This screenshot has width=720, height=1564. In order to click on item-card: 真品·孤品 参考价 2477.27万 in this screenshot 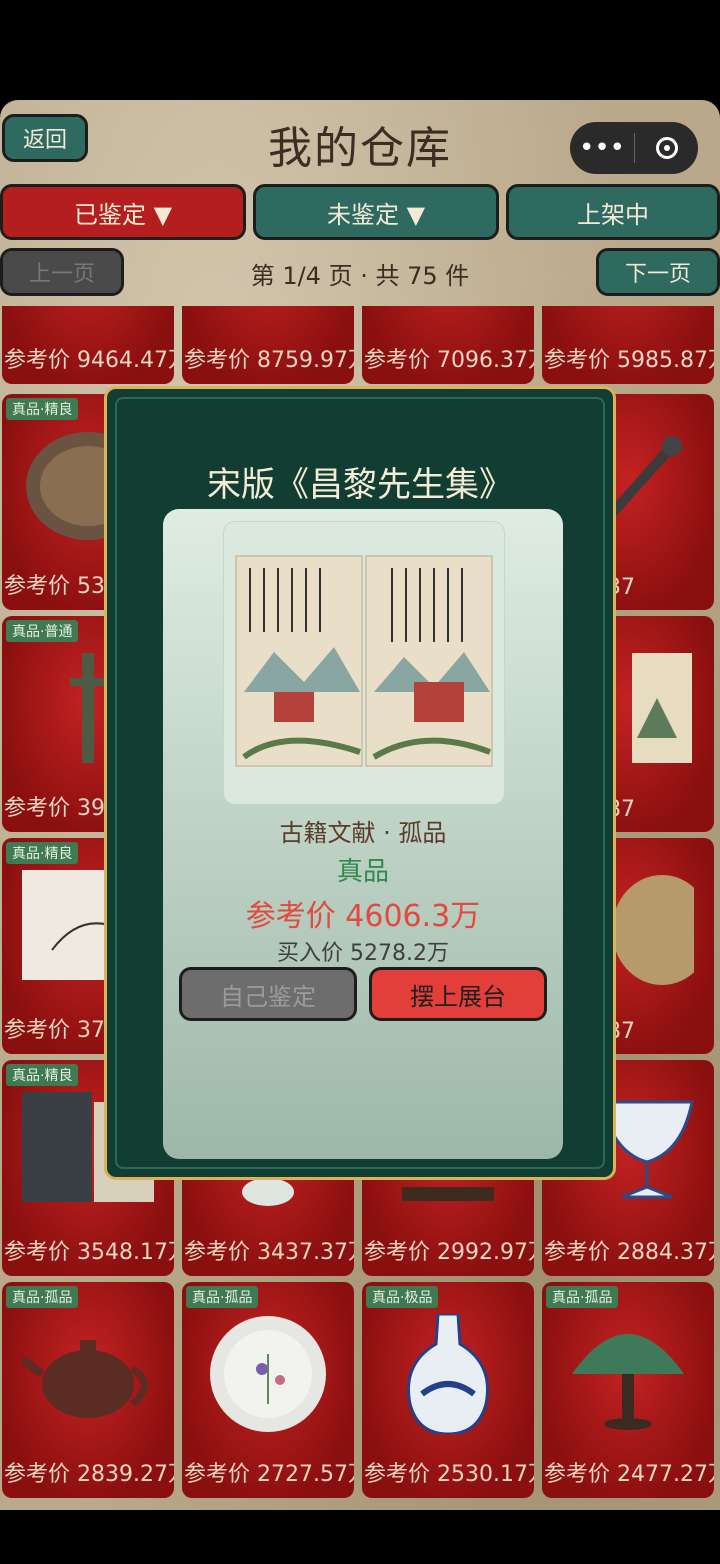, I will do `click(628, 1390)`.